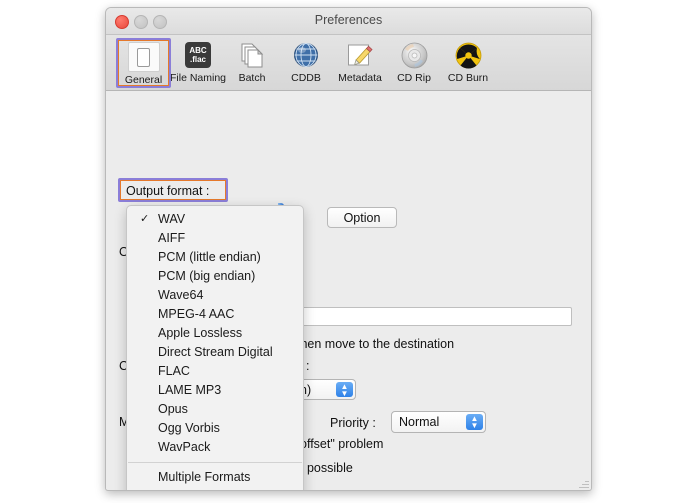 This screenshot has width=700, height=503. What do you see at coordinates (184, 447) in the screenshot?
I see `menu-item-label: WavPack` at bounding box center [184, 447].